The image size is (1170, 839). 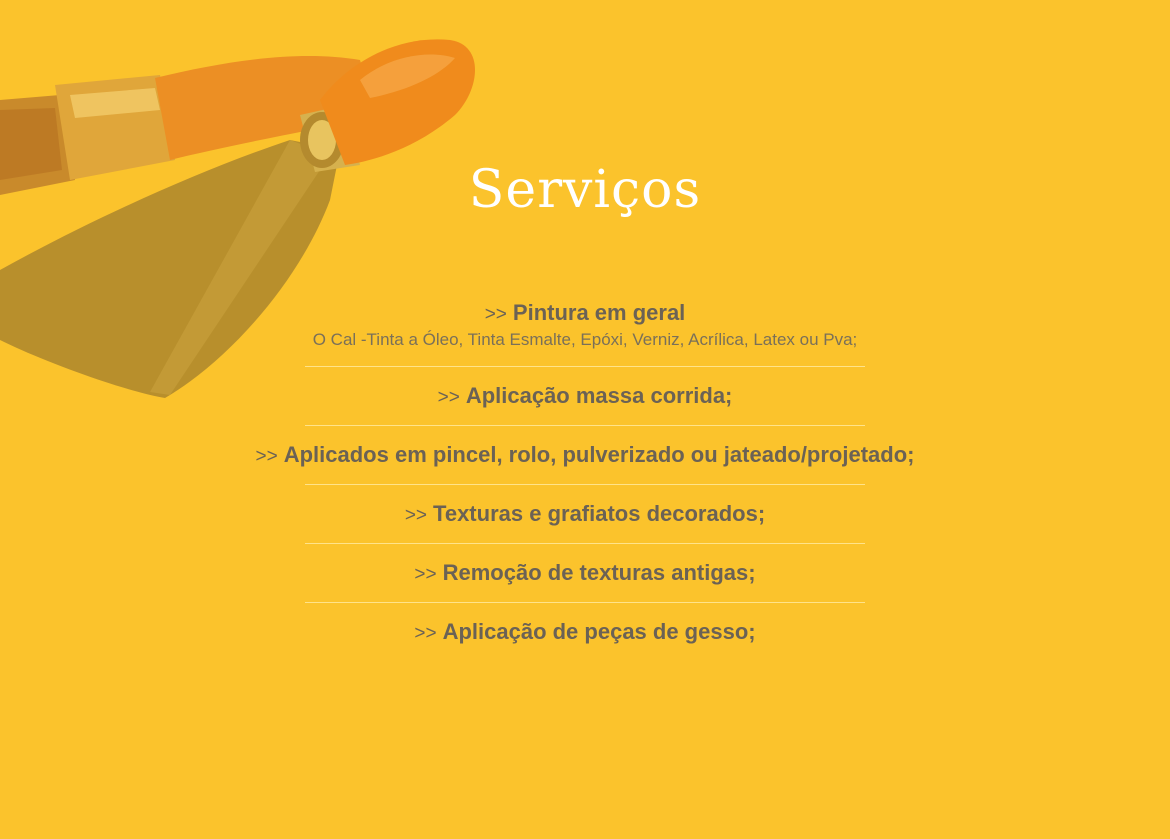 What do you see at coordinates (599, 572) in the screenshot?
I see `service-name: Remoção de texturas antigas;` at bounding box center [599, 572].